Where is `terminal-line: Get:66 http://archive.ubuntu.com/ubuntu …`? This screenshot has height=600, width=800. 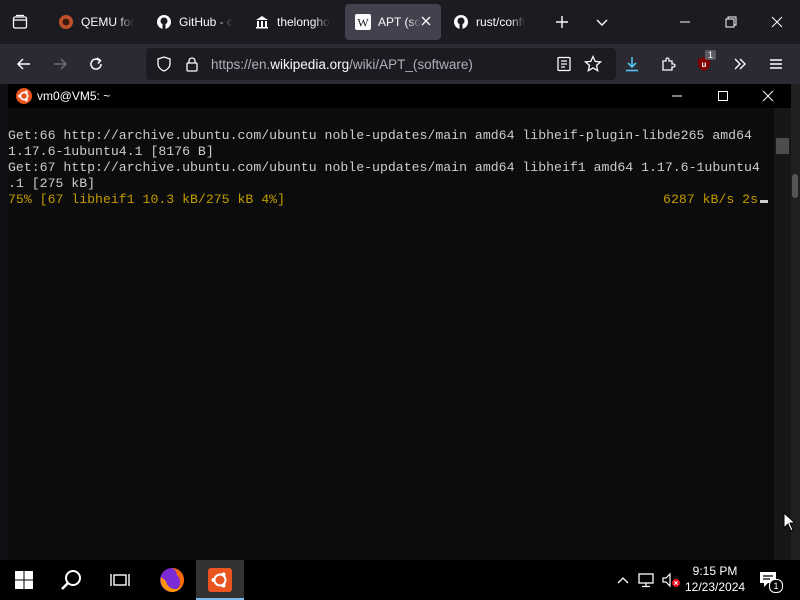 terminal-line: Get:66 http://archive.ubuntu.com/ubuntu … is located at coordinates (380, 135).